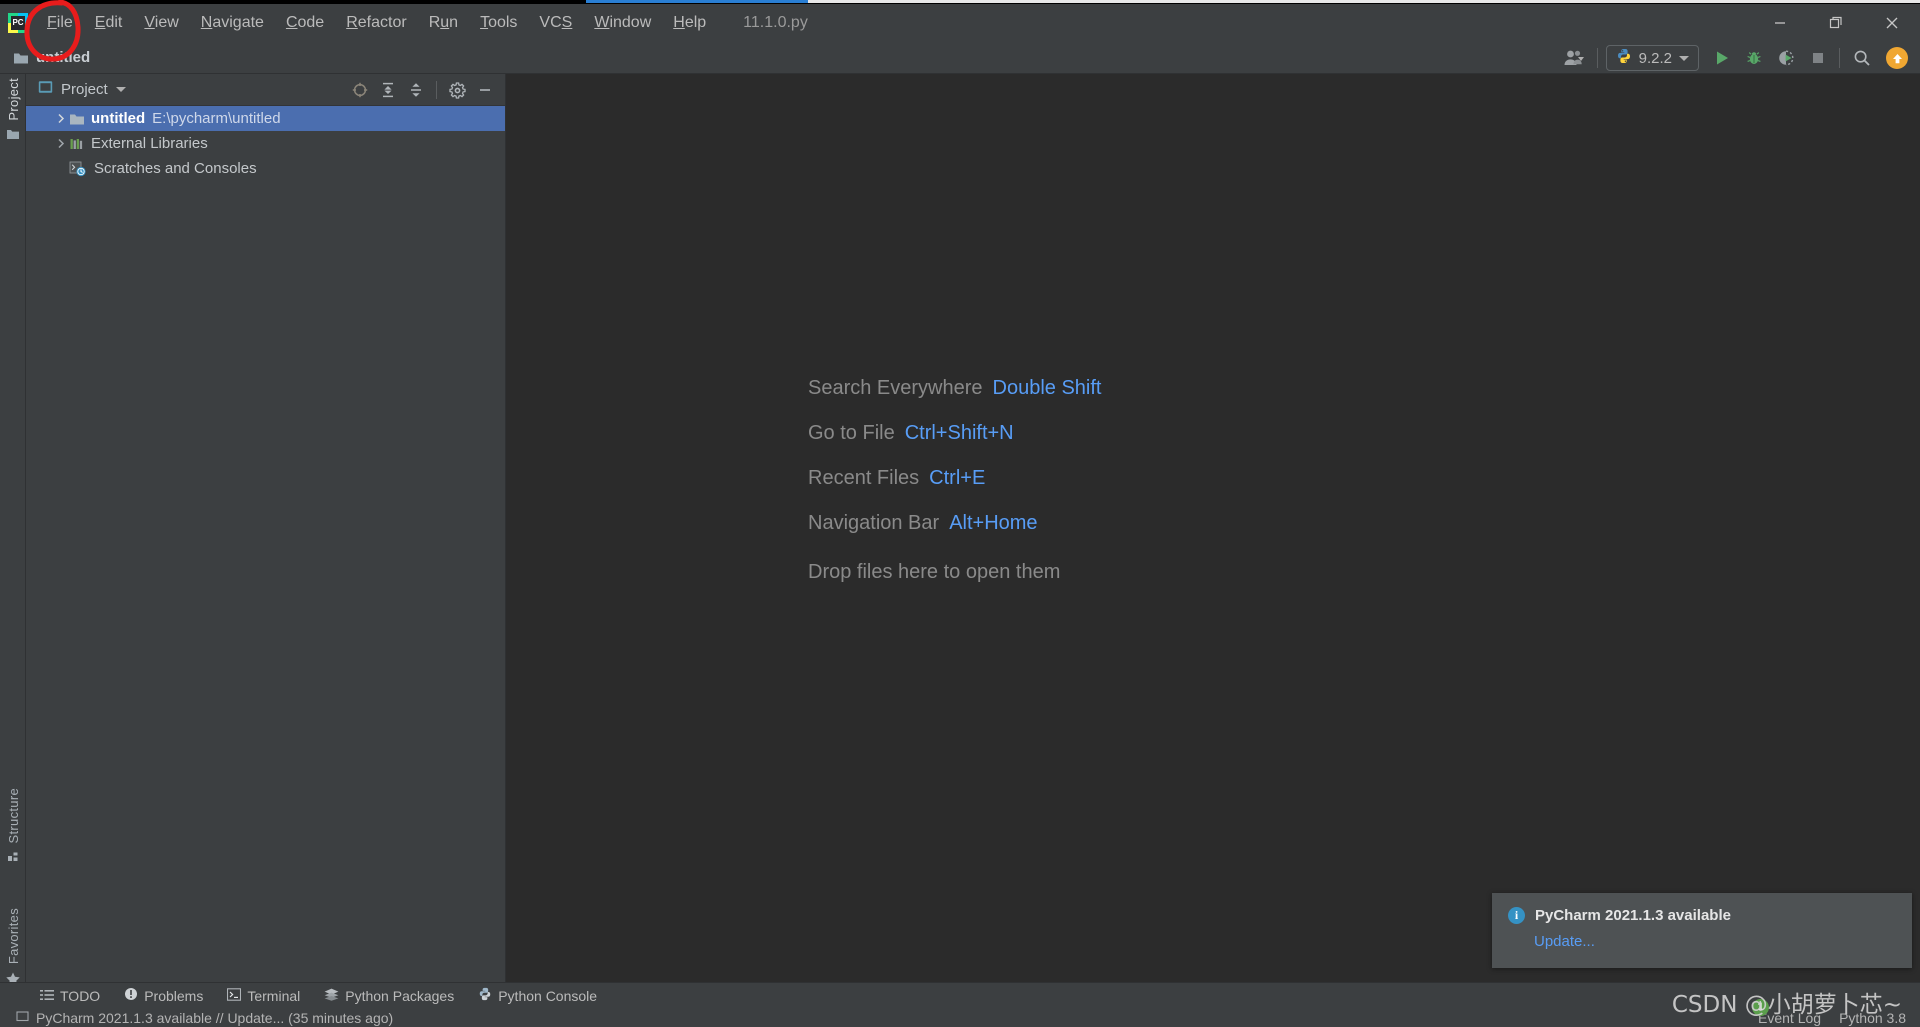 The width and height of the screenshot is (1920, 1027). What do you see at coordinates (555, 23) in the screenshot?
I see `menu-item-vcs: VCS` at bounding box center [555, 23].